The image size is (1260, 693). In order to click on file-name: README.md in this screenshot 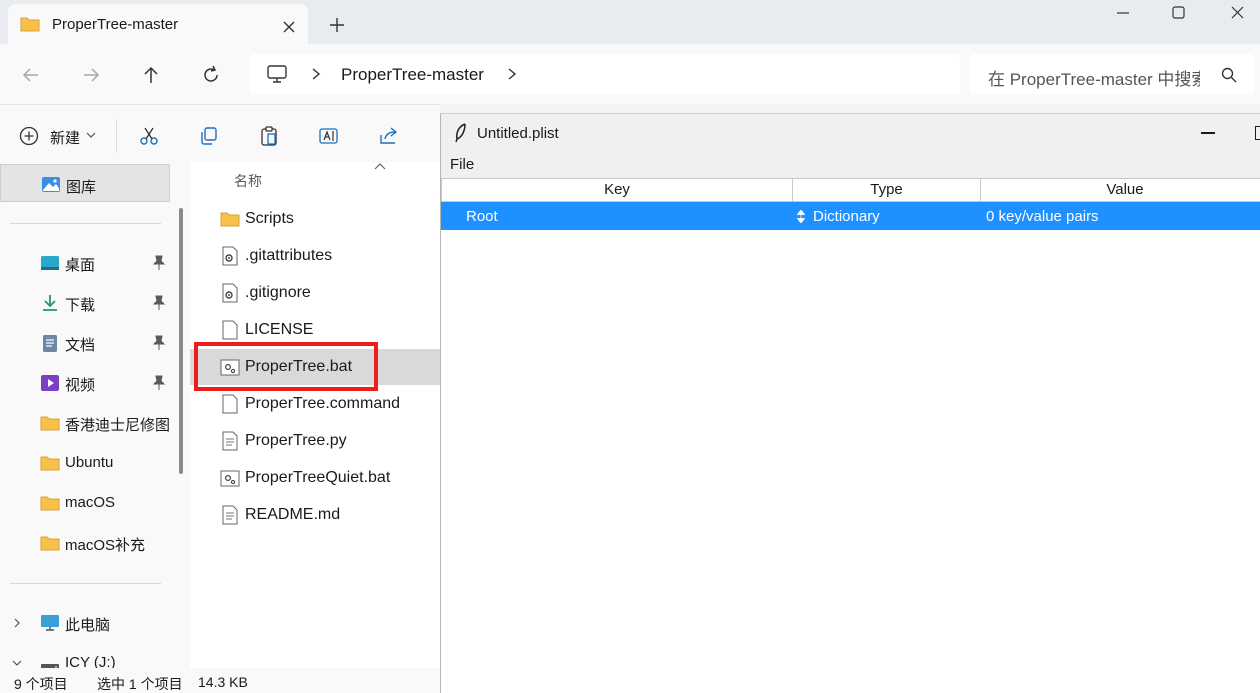, I will do `click(293, 514)`.